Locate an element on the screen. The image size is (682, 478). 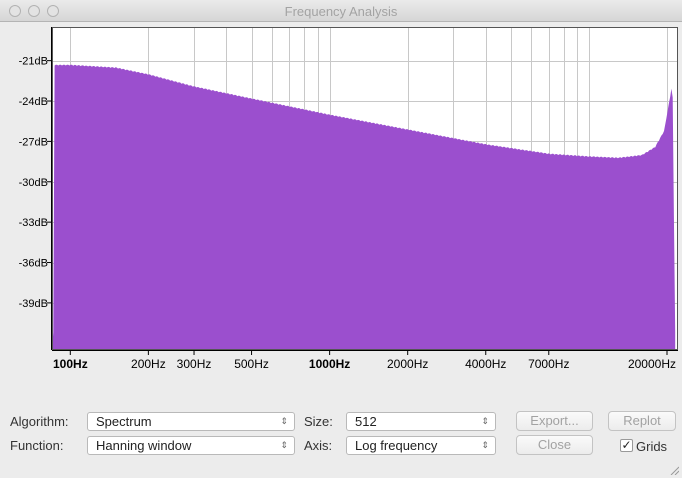
algorithm-label: Algorithm: is located at coordinates (39, 421).